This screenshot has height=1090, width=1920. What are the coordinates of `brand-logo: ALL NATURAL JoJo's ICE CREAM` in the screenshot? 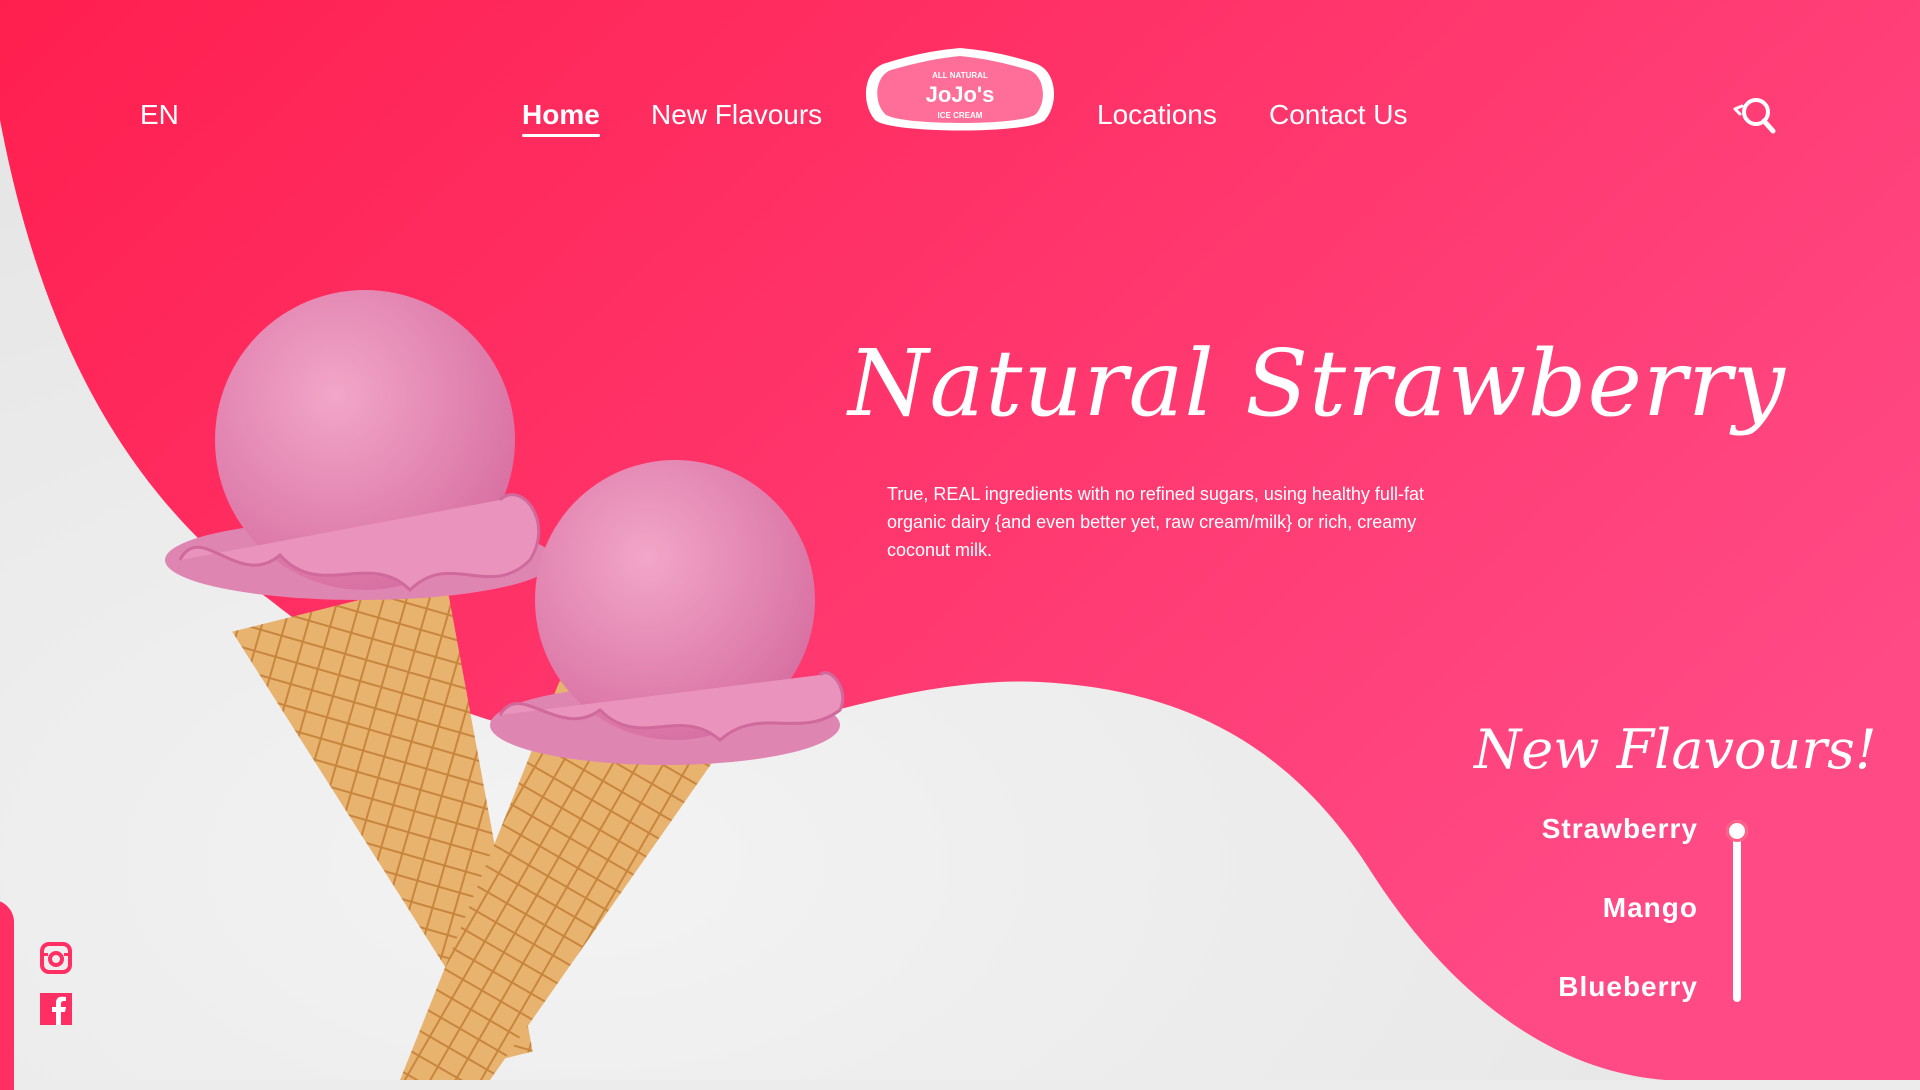 It's located at (960, 90).